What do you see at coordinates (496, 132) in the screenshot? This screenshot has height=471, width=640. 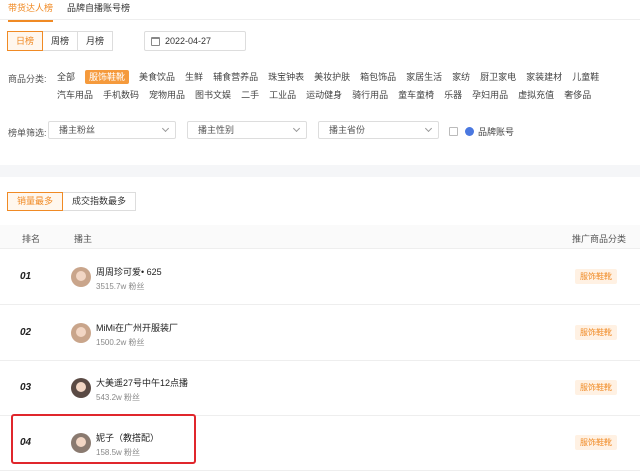 I see `brand-checkbox-label: 品牌账号` at bounding box center [496, 132].